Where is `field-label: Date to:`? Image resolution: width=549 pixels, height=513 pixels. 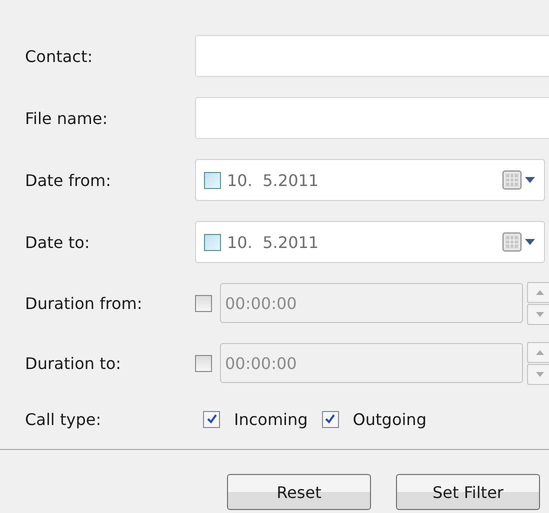
field-label: Date to: is located at coordinates (57, 242).